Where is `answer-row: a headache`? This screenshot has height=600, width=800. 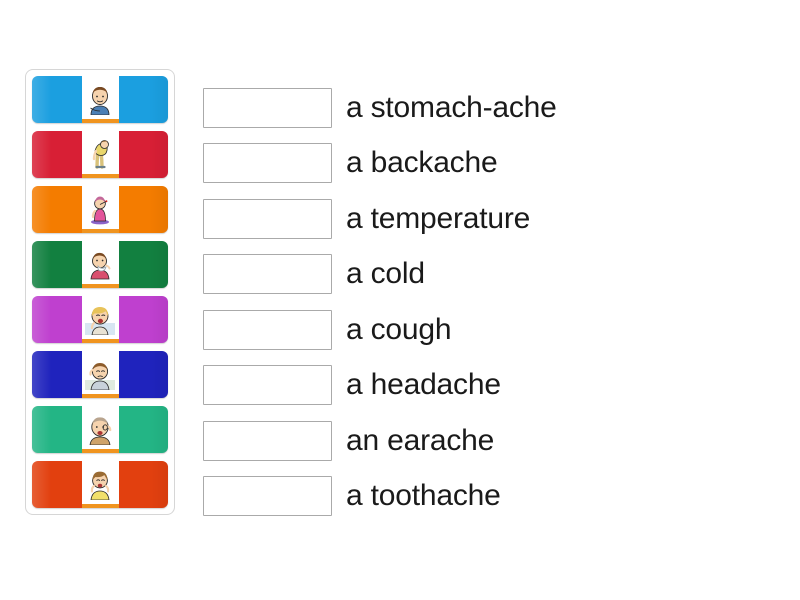 answer-row: a headache is located at coordinates (493, 386).